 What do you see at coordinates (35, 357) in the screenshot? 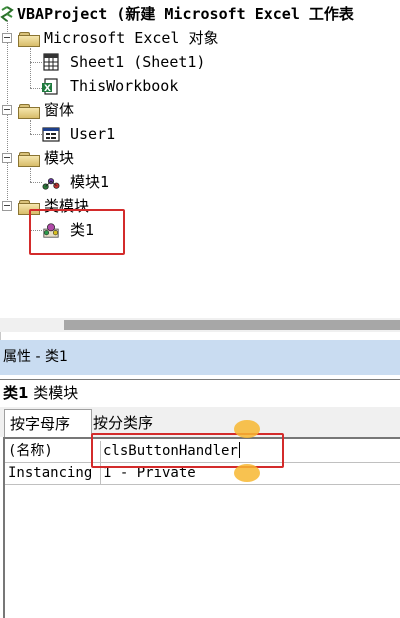
I see `properties-title: 属性 - 类1` at bounding box center [35, 357].